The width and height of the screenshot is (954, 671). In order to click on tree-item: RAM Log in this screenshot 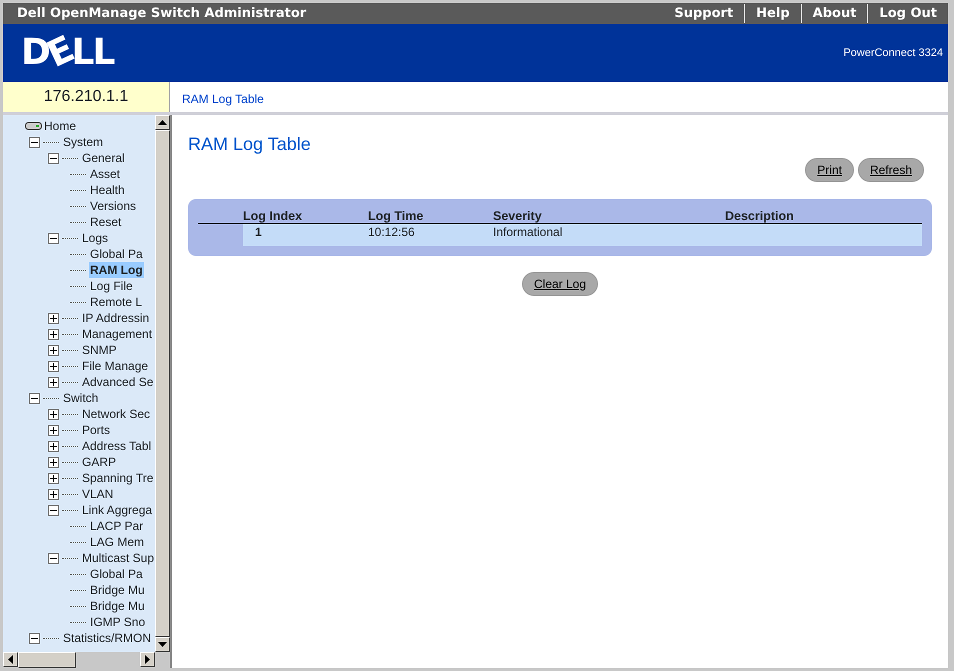, I will do `click(116, 270)`.